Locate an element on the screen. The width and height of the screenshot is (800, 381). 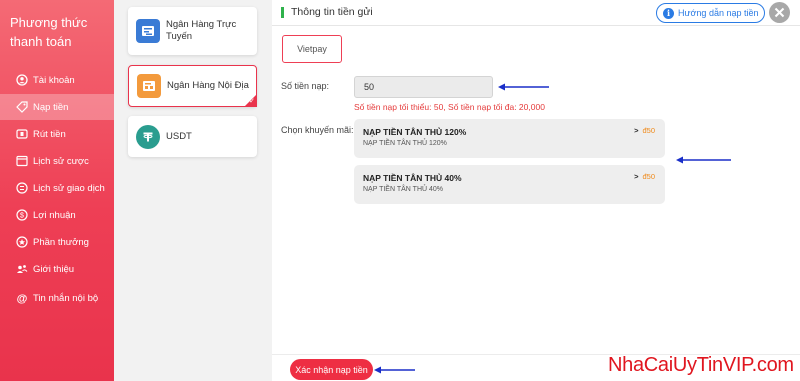
message-icon: @ is located at coordinates (22, 298).